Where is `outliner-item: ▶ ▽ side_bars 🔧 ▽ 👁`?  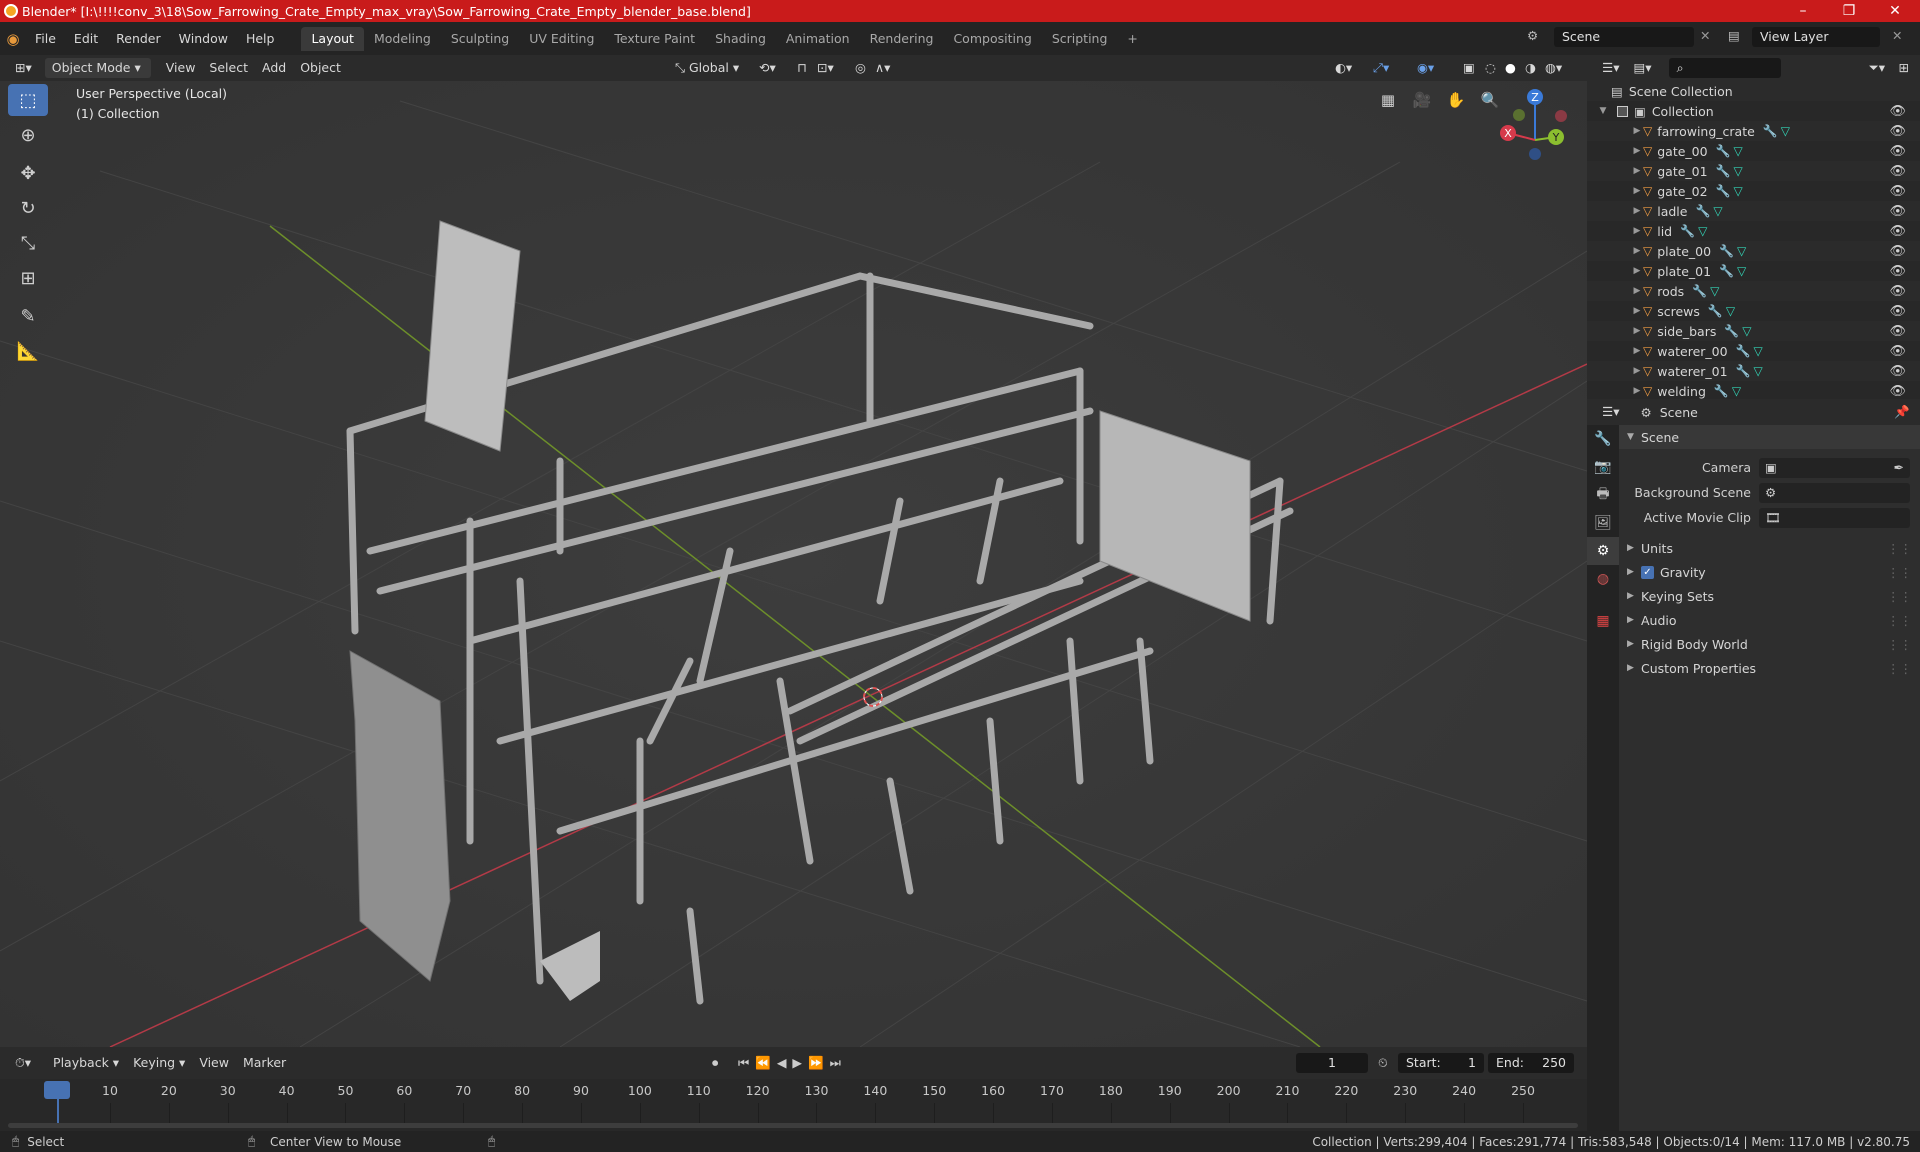 outliner-item: ▶ ▽ side_bars 🔧 ▽ 👁 is located at coordinates (1753, 331).